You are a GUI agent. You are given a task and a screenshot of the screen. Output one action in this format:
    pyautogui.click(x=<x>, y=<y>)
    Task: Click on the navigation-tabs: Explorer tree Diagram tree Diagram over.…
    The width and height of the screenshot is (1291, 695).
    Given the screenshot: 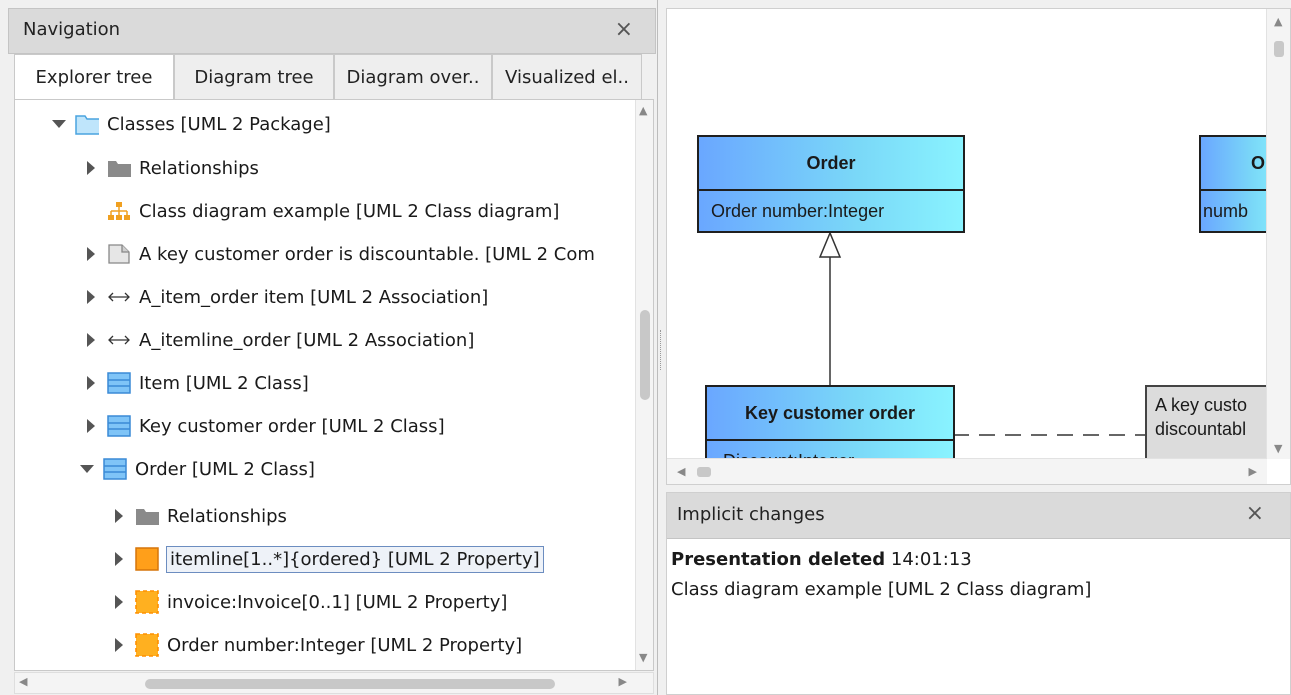 What is the action you would take?
    pyautogui.click(x=334, y=77)
    